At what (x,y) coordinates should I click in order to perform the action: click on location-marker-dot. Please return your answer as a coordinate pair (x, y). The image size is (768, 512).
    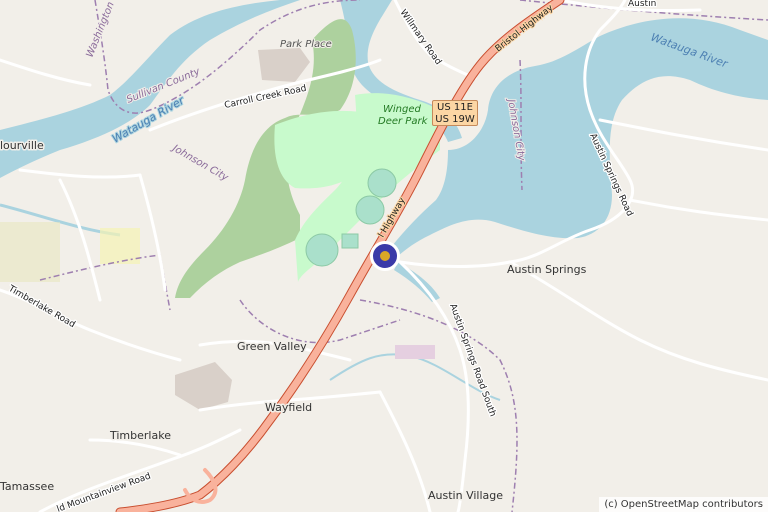
    Looking at the image, I should click on (385, 256).